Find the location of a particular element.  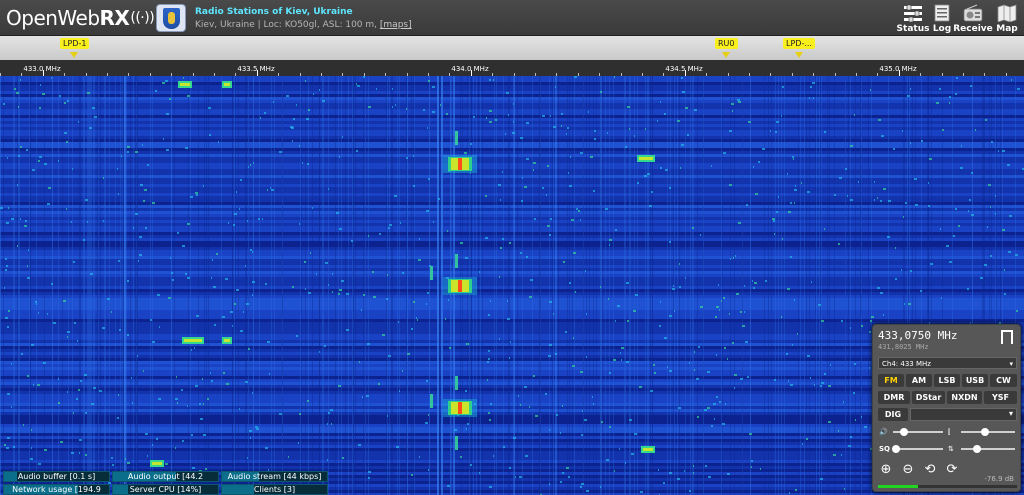

server-cpu-text: Server CPU [14%] is located at coordinates (165, 489).